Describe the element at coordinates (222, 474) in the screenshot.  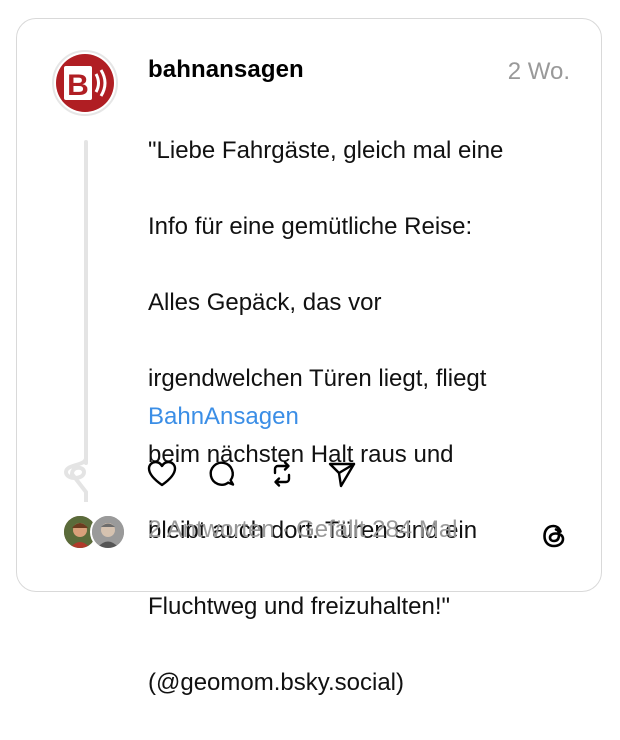
I see `comment-icon` at that location.